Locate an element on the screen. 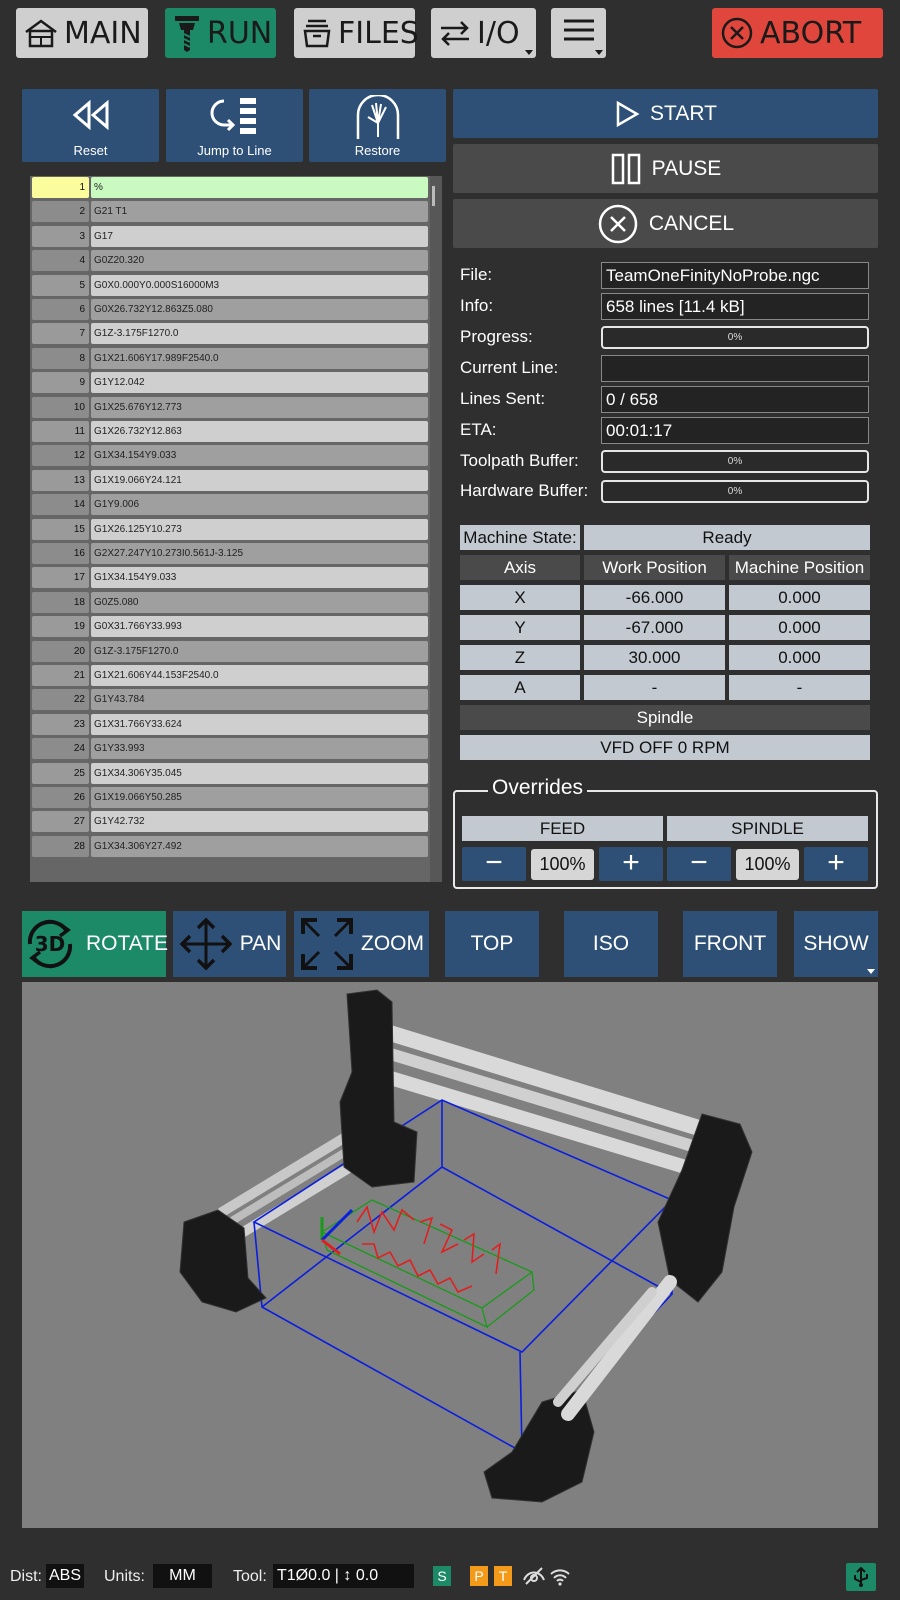 The height and width of the screenshot is (1600, 900). gcode-line-number: 28 is located at coordinates (60, 846).